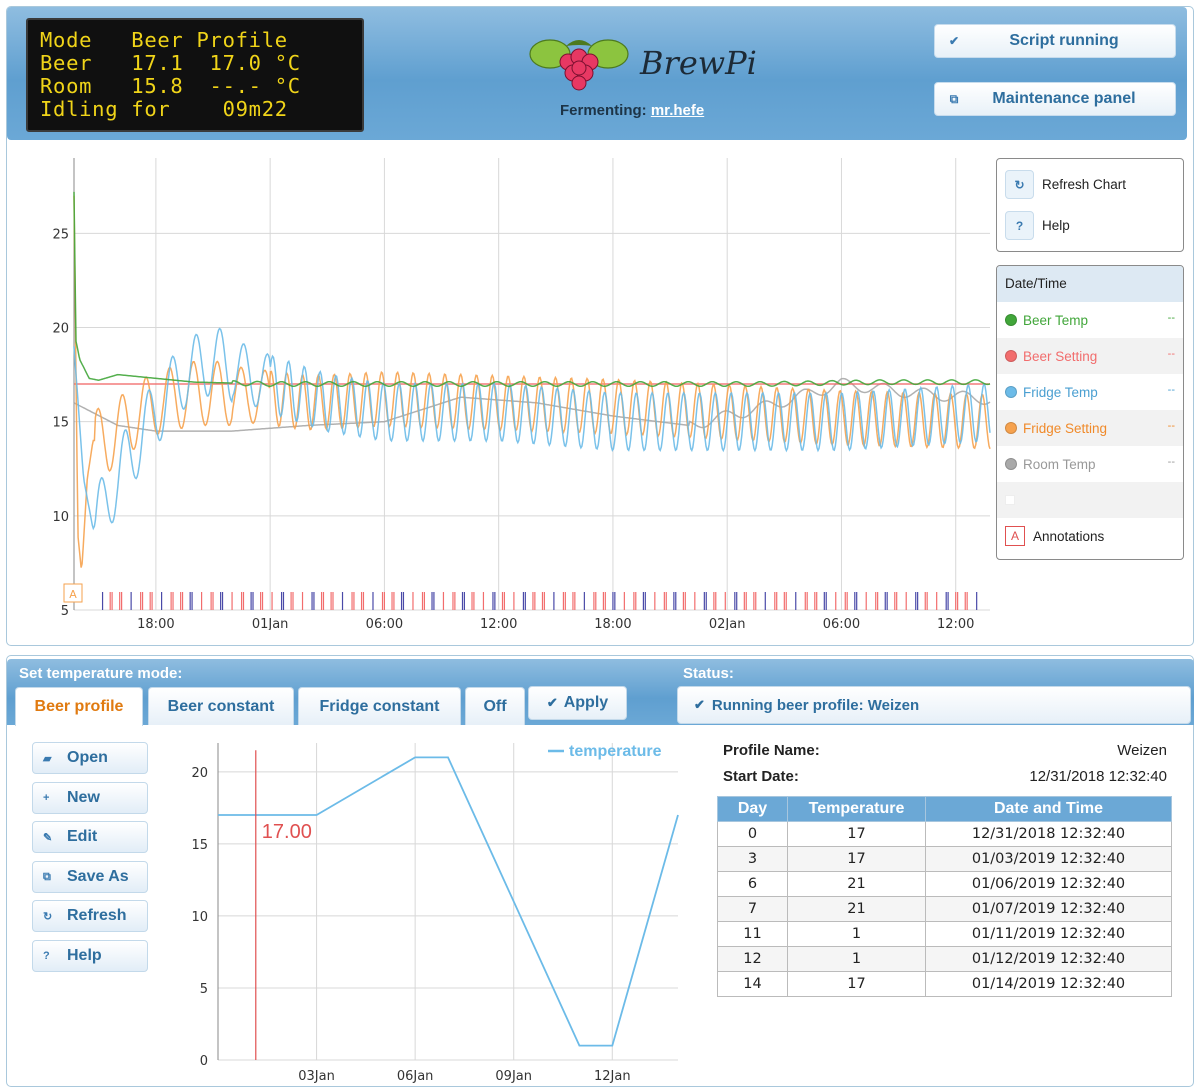 The width and height of the screenshot is (1200, 1090). I want to click on save-as-button: ⧉ Save As, so click(90, 877).